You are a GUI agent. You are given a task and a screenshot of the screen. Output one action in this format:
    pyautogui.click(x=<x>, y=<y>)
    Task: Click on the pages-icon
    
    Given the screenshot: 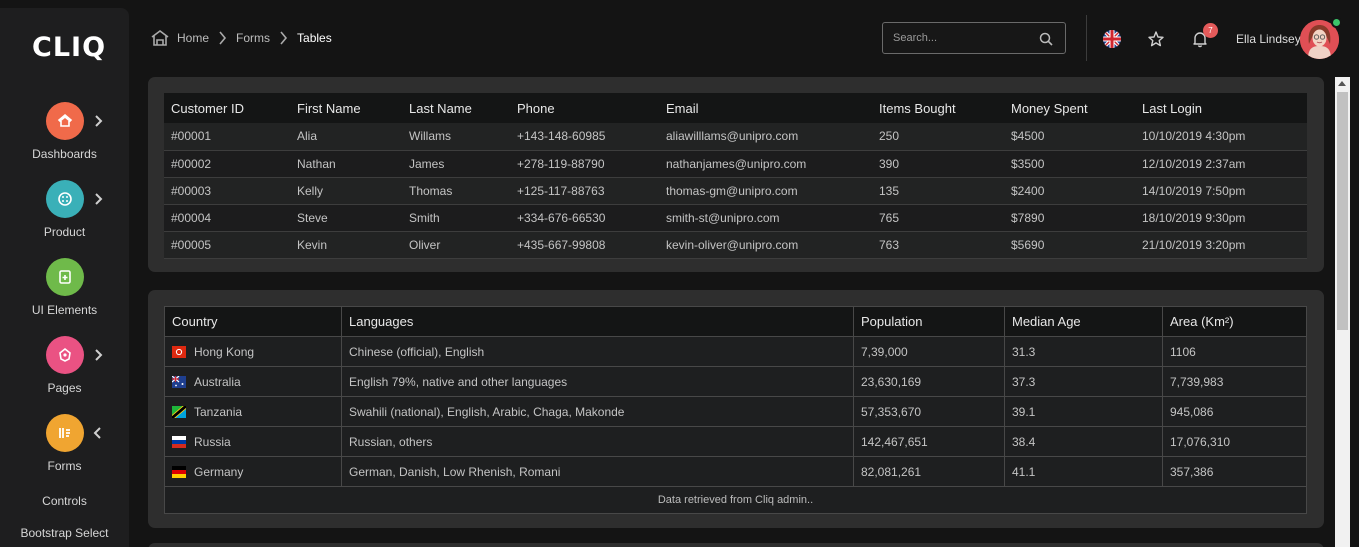 What is the action you would take?
    pyautogui.click(x=65, y=355)
    